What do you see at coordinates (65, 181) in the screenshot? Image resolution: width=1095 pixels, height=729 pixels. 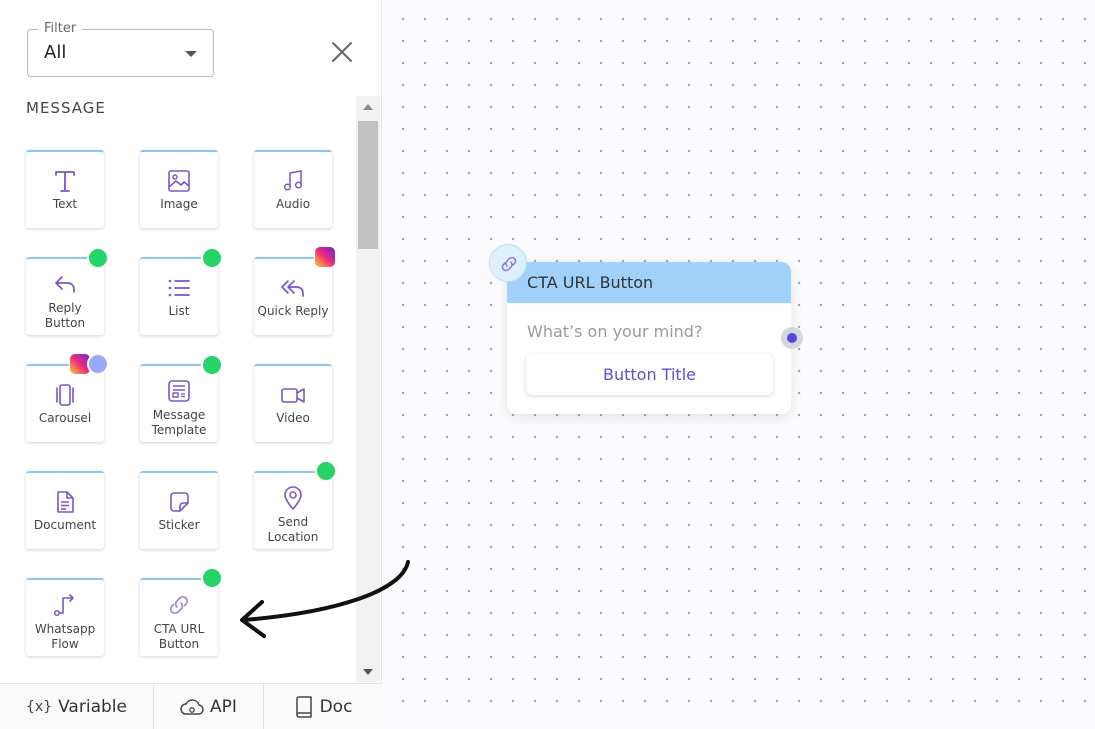 I see `text-icon` at bounding box center [65, 181].